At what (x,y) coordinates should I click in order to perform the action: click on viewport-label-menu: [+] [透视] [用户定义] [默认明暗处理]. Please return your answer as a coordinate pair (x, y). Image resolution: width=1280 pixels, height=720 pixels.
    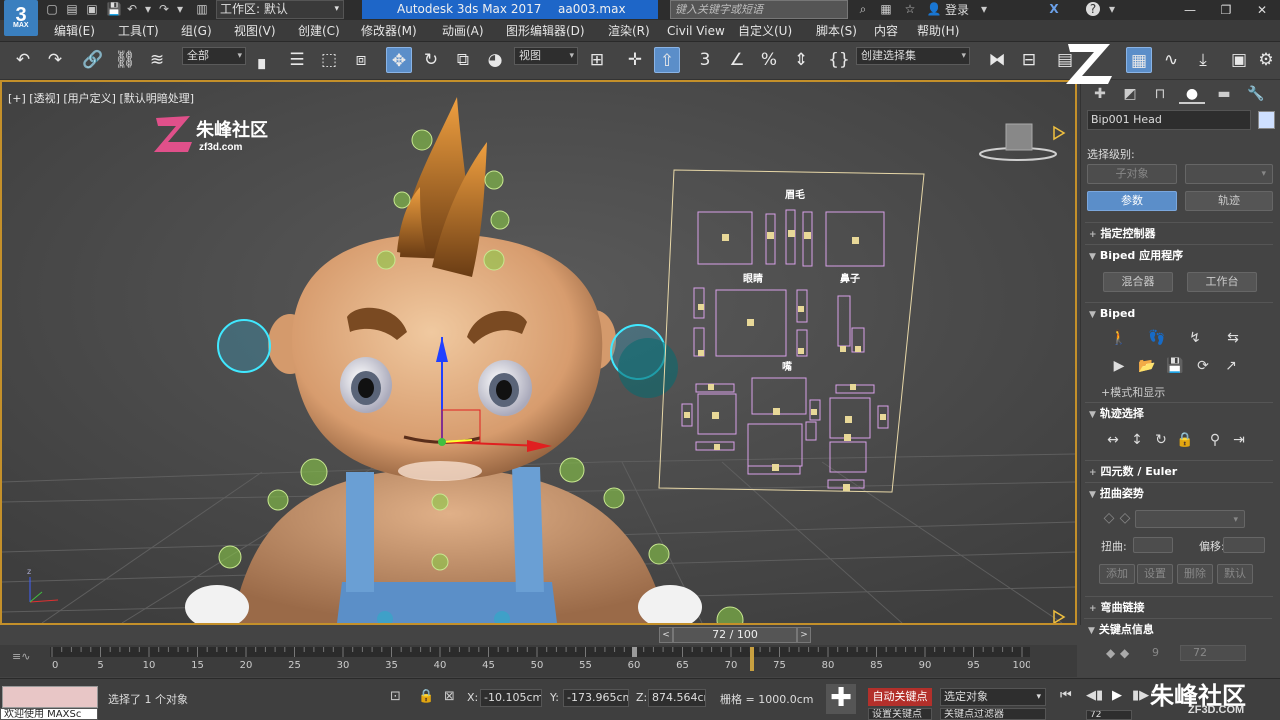
    Looking at the image, I should click on (101, 98).